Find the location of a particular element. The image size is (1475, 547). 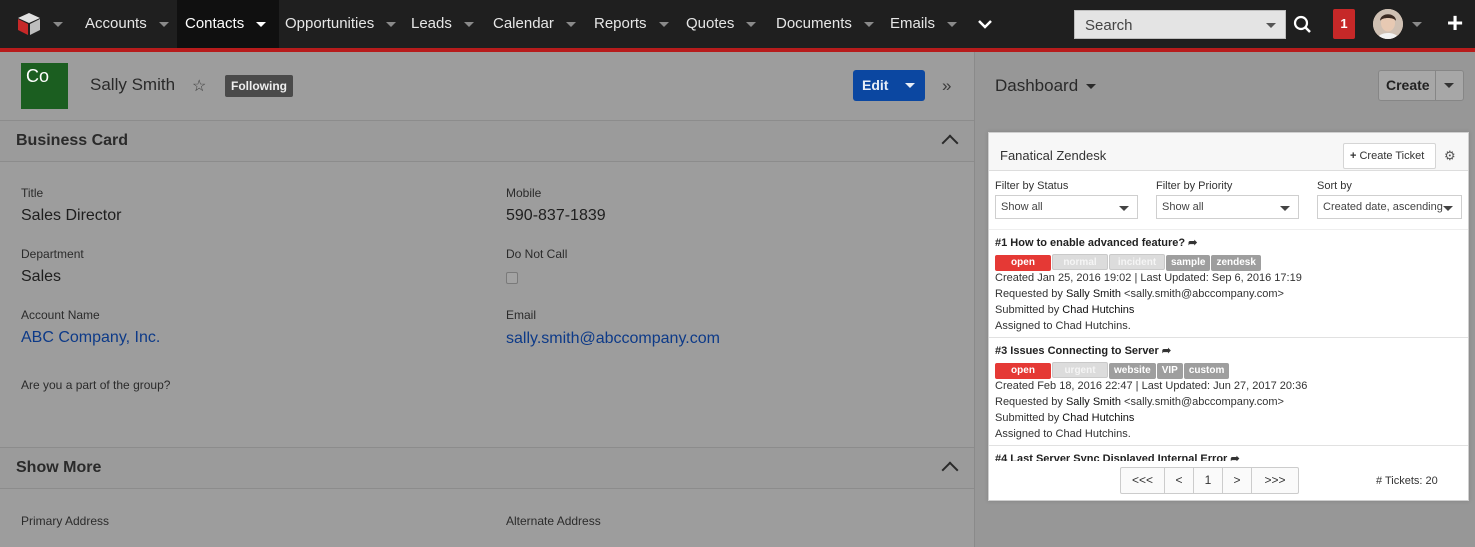

status-filter-label: Filter by Status is located at coordinates (1032, 186).